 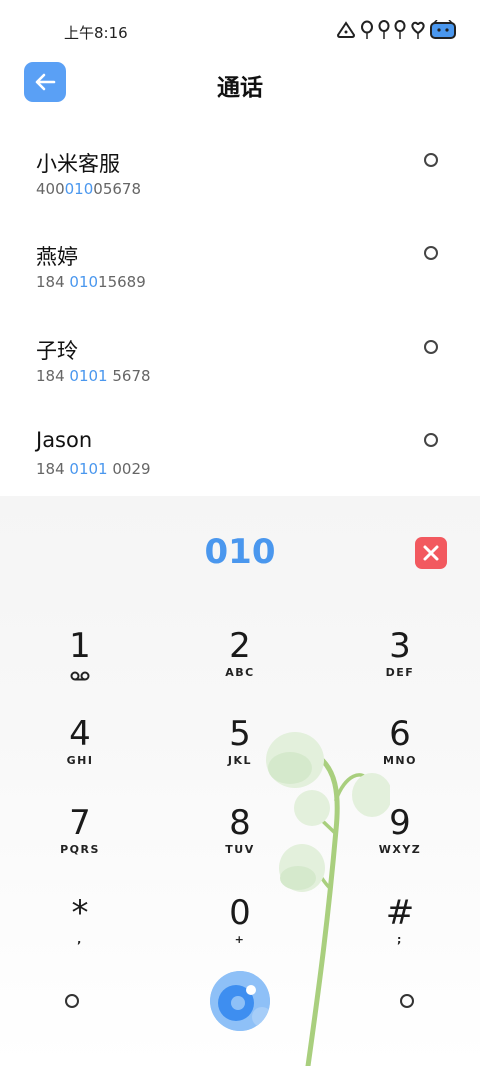 What do you see at coordinates (400, 646) in the screenshot?
I see `key-digit: 3` at bounding box center [400, 646].